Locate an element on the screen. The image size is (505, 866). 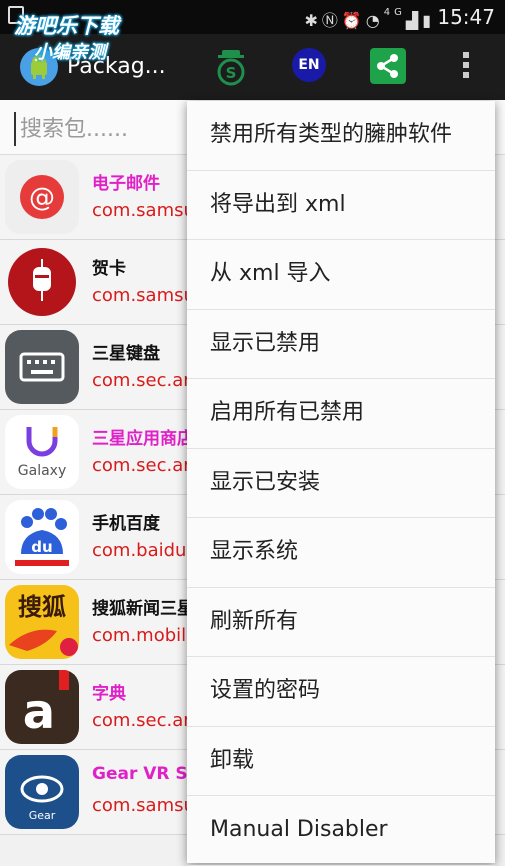
menu-item-uninstall: 卸载 is located at coordinates (341, 761).